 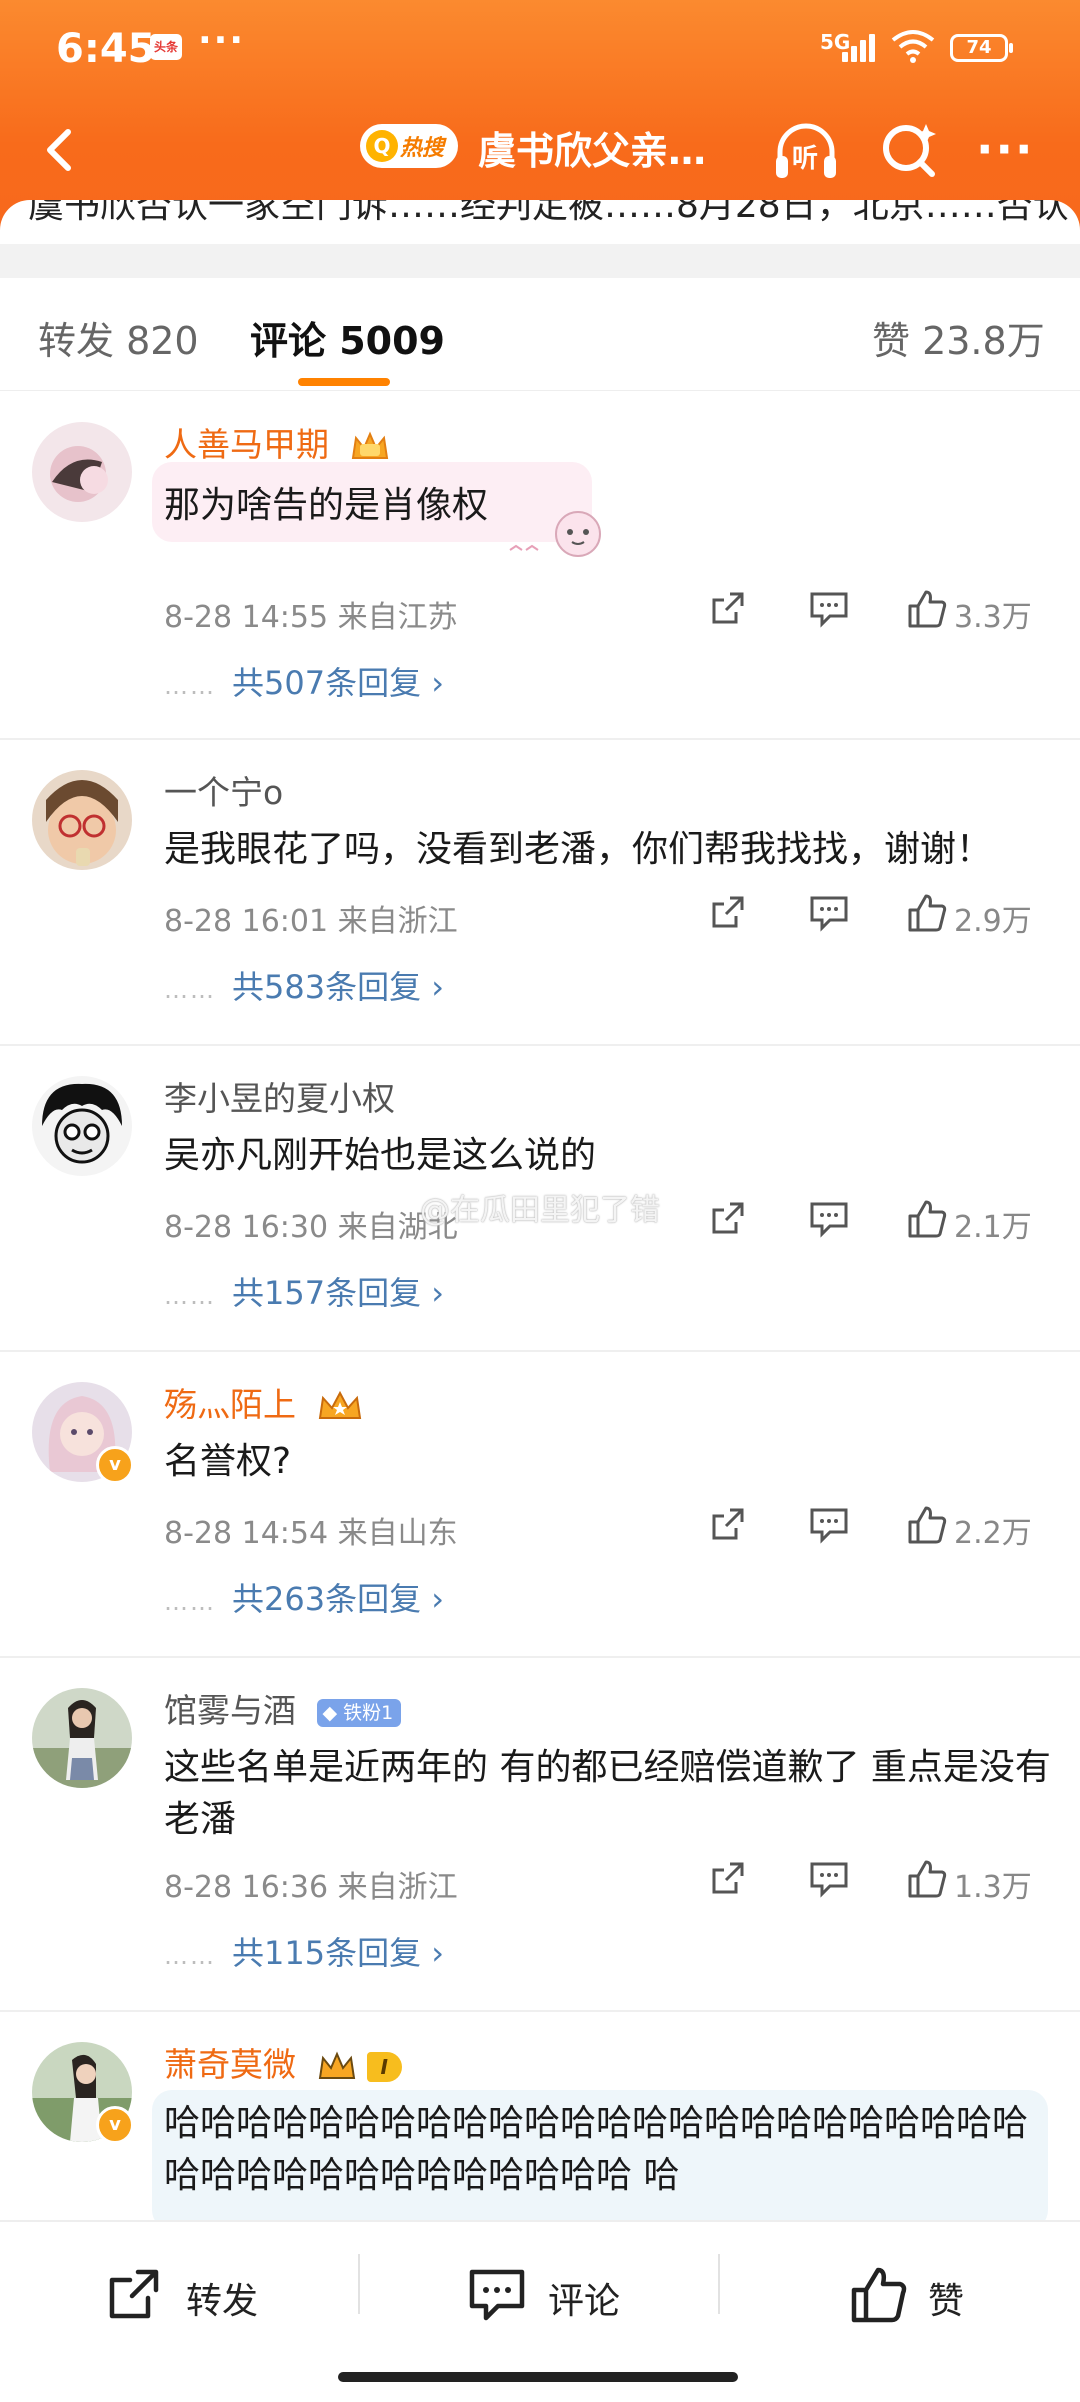 I want to click on reply-count-text: 共507条回复, so click(x=326, y=683).